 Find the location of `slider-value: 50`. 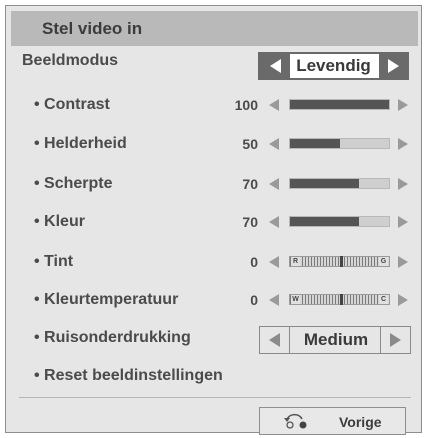

slider-value: 50 is located at coordinates (250, 144).